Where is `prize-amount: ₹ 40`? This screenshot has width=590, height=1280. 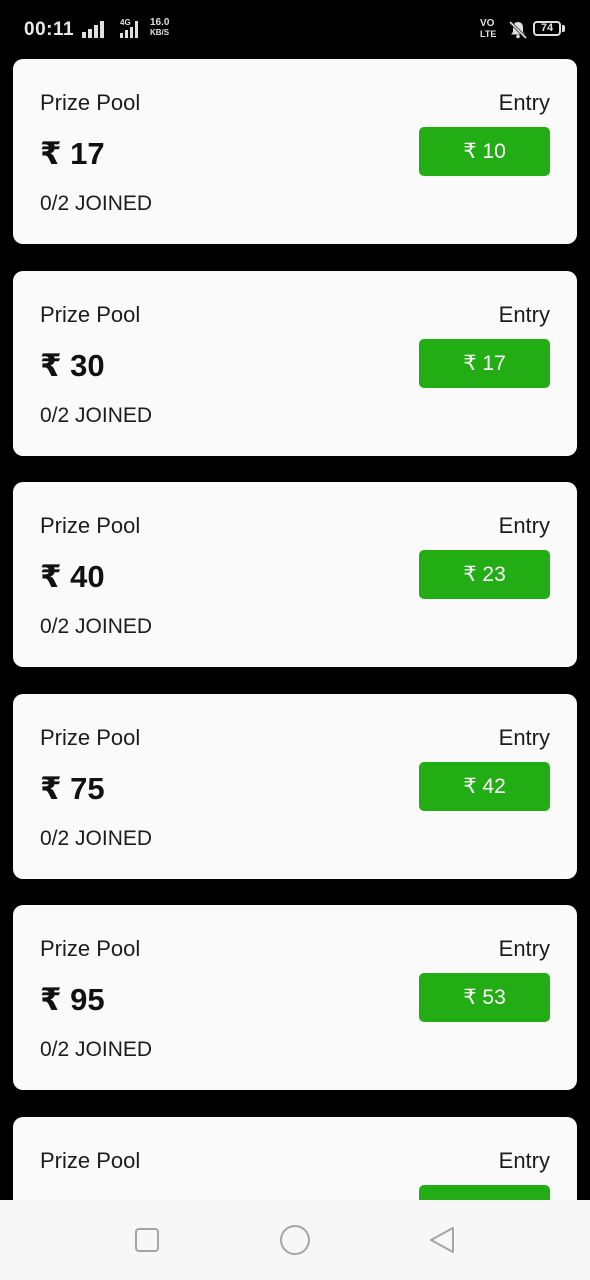 prize-amount: ₹ 40 is located at coordinates (72, 577).